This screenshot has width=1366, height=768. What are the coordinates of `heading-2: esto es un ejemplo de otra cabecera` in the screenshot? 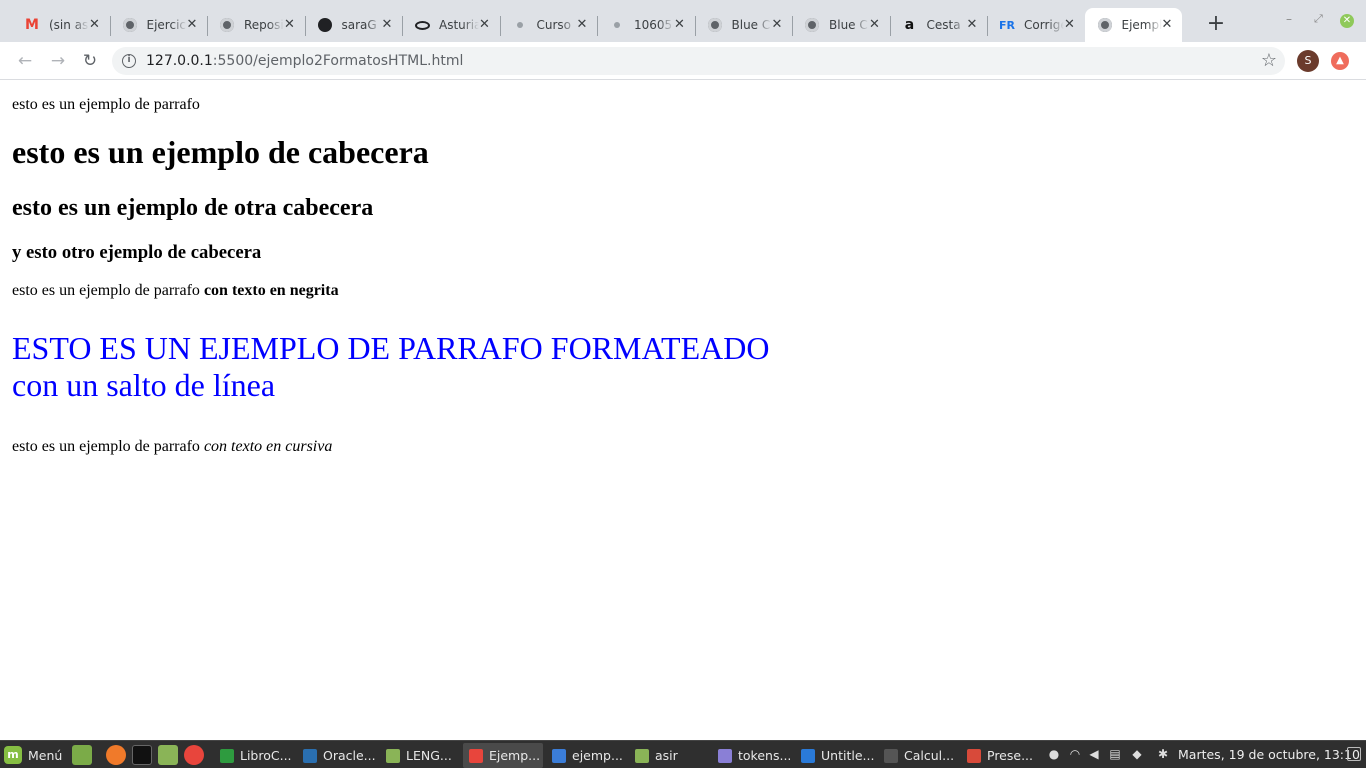 It's located at (193, 208).